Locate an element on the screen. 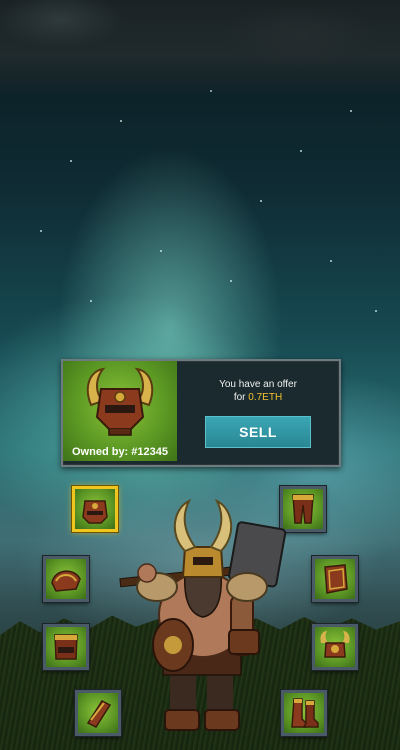 The width and height of the screenshot is (400, 750). dwarf-warrior-character is located at coordinates (203, 614).